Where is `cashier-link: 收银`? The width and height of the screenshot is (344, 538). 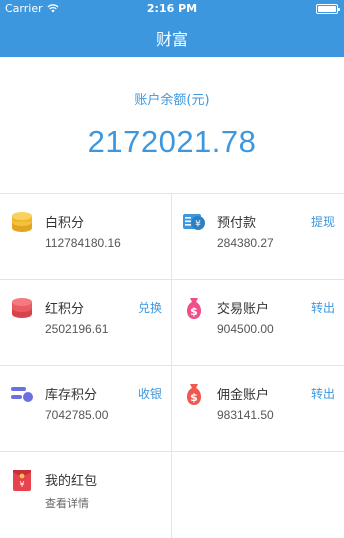 cashier-link: 收银 is located at coordinates (150, 393).